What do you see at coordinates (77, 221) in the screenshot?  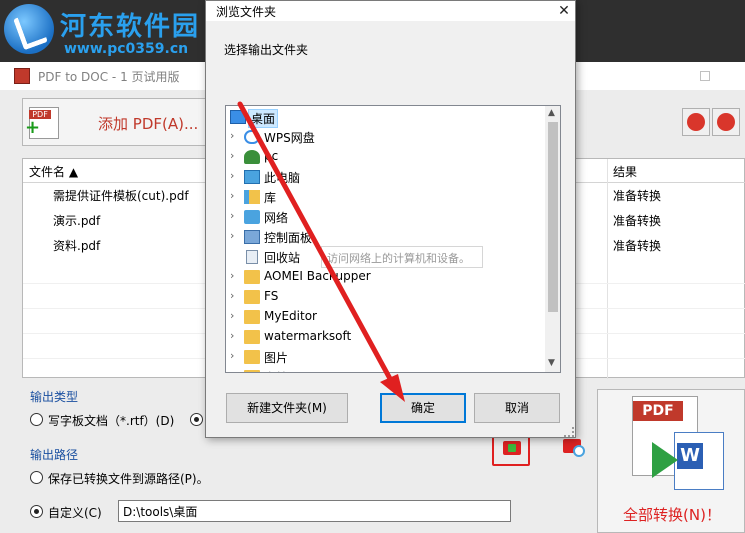 I see `file-name: 演示.pdf` at bounding box center [77, 221].